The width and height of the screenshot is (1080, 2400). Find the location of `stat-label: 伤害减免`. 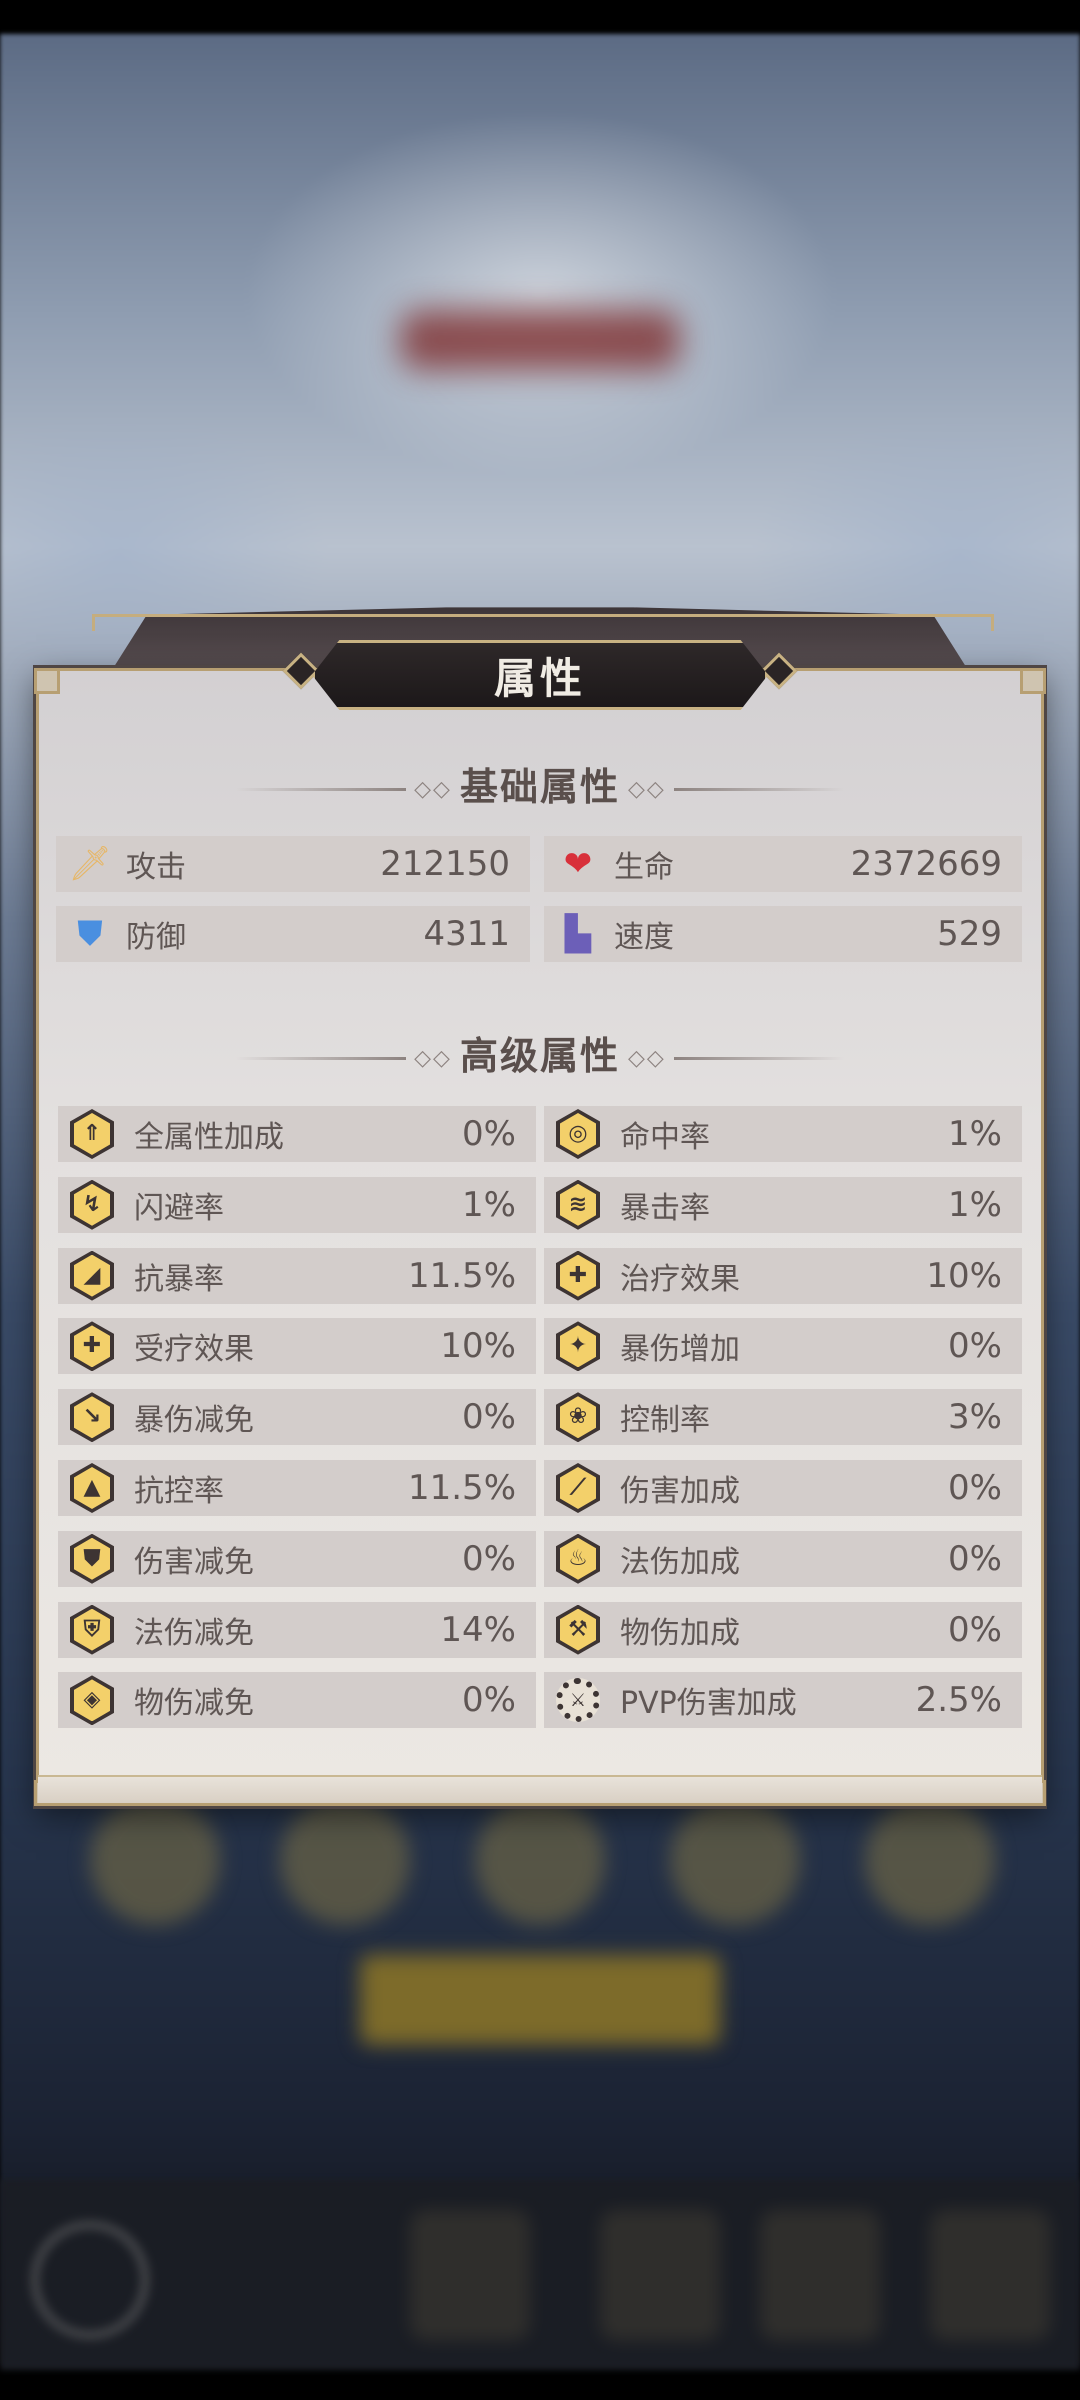

stat-label: 伤害减免 is located at coordinates (194, 1562).